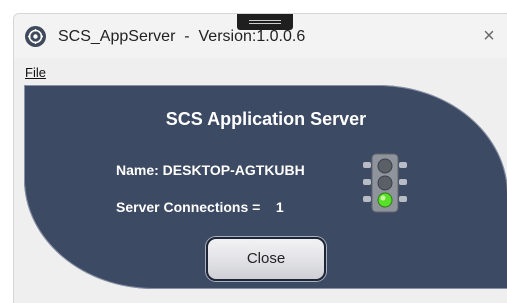 Image resolution: width=507 pixels, height=303 pixels. What do you see at coordinates (385, 183) in the screenshot?
I see `traffic-light-icon` at bounding box center [385, 183].